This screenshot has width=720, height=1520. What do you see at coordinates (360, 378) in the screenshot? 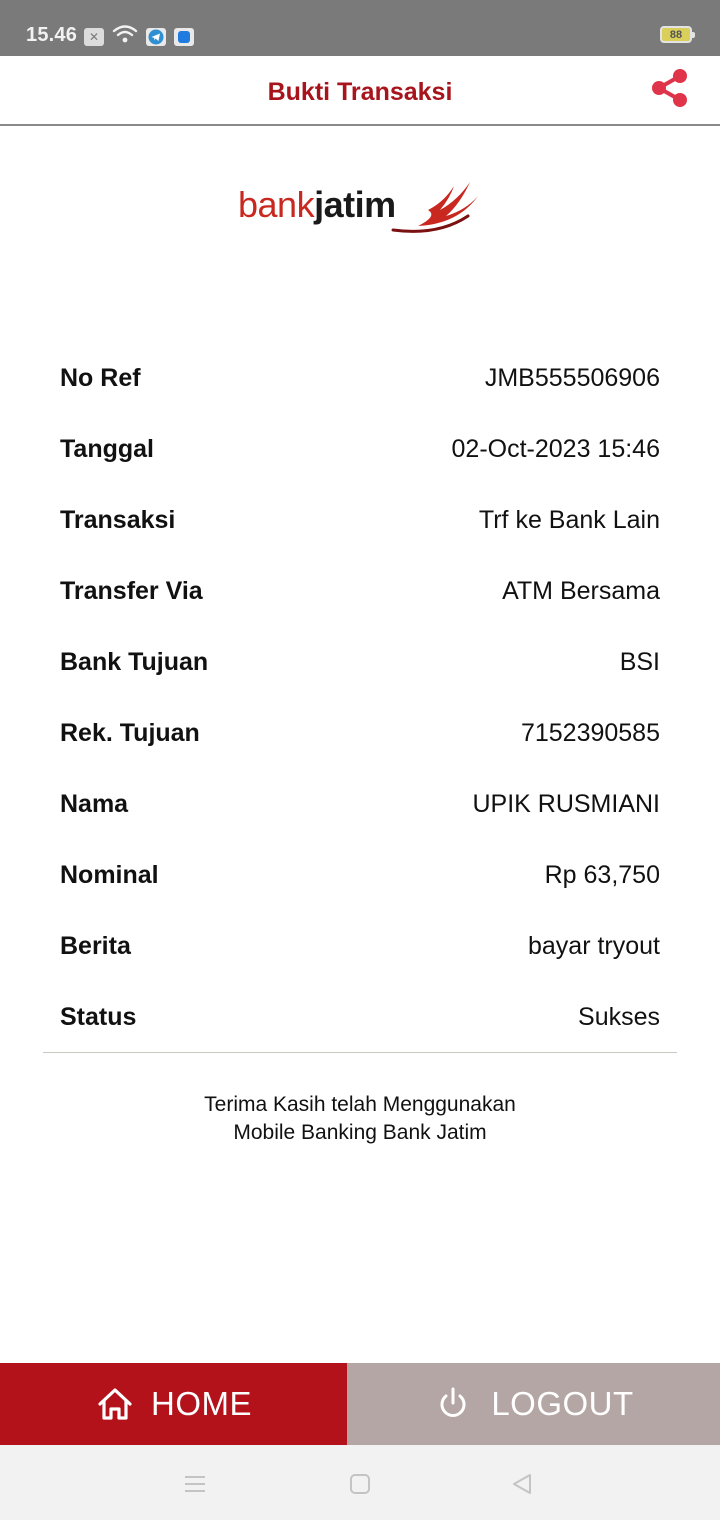
I see `detail-row-no-ref: No Ref JMB555506906` at bounding box center [360, 378].